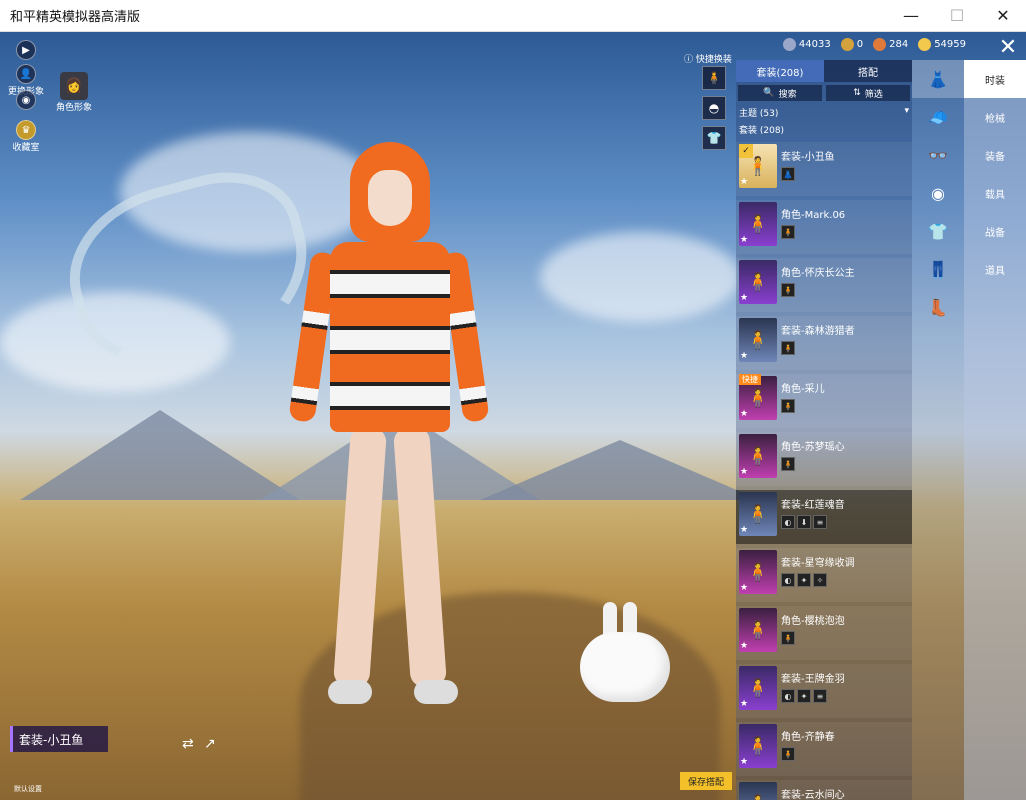  I want to click on play-button: ▶, so click(26, 50).